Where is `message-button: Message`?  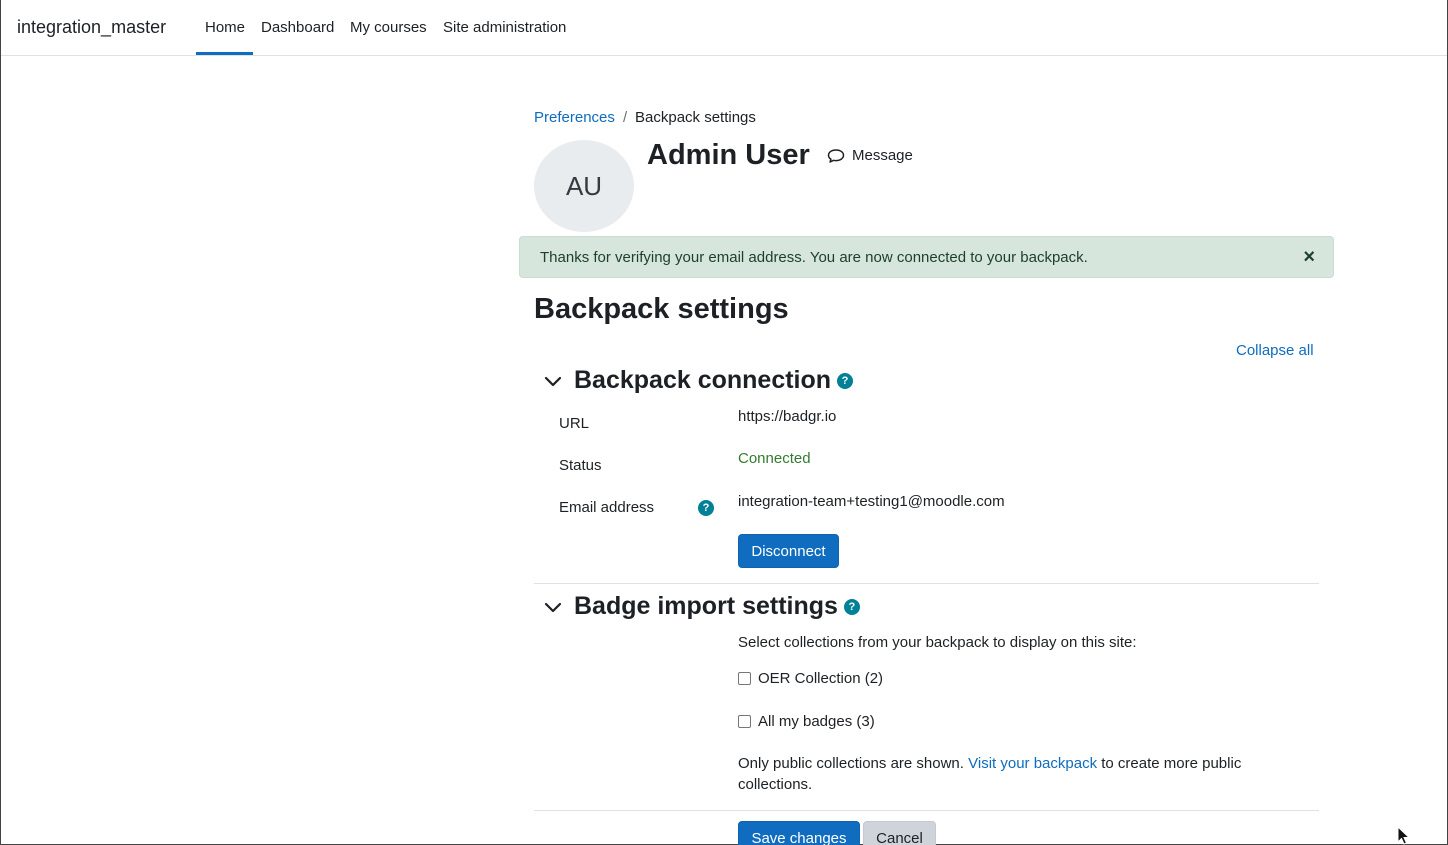 message-button: Message is located at coordinates (870, 155).